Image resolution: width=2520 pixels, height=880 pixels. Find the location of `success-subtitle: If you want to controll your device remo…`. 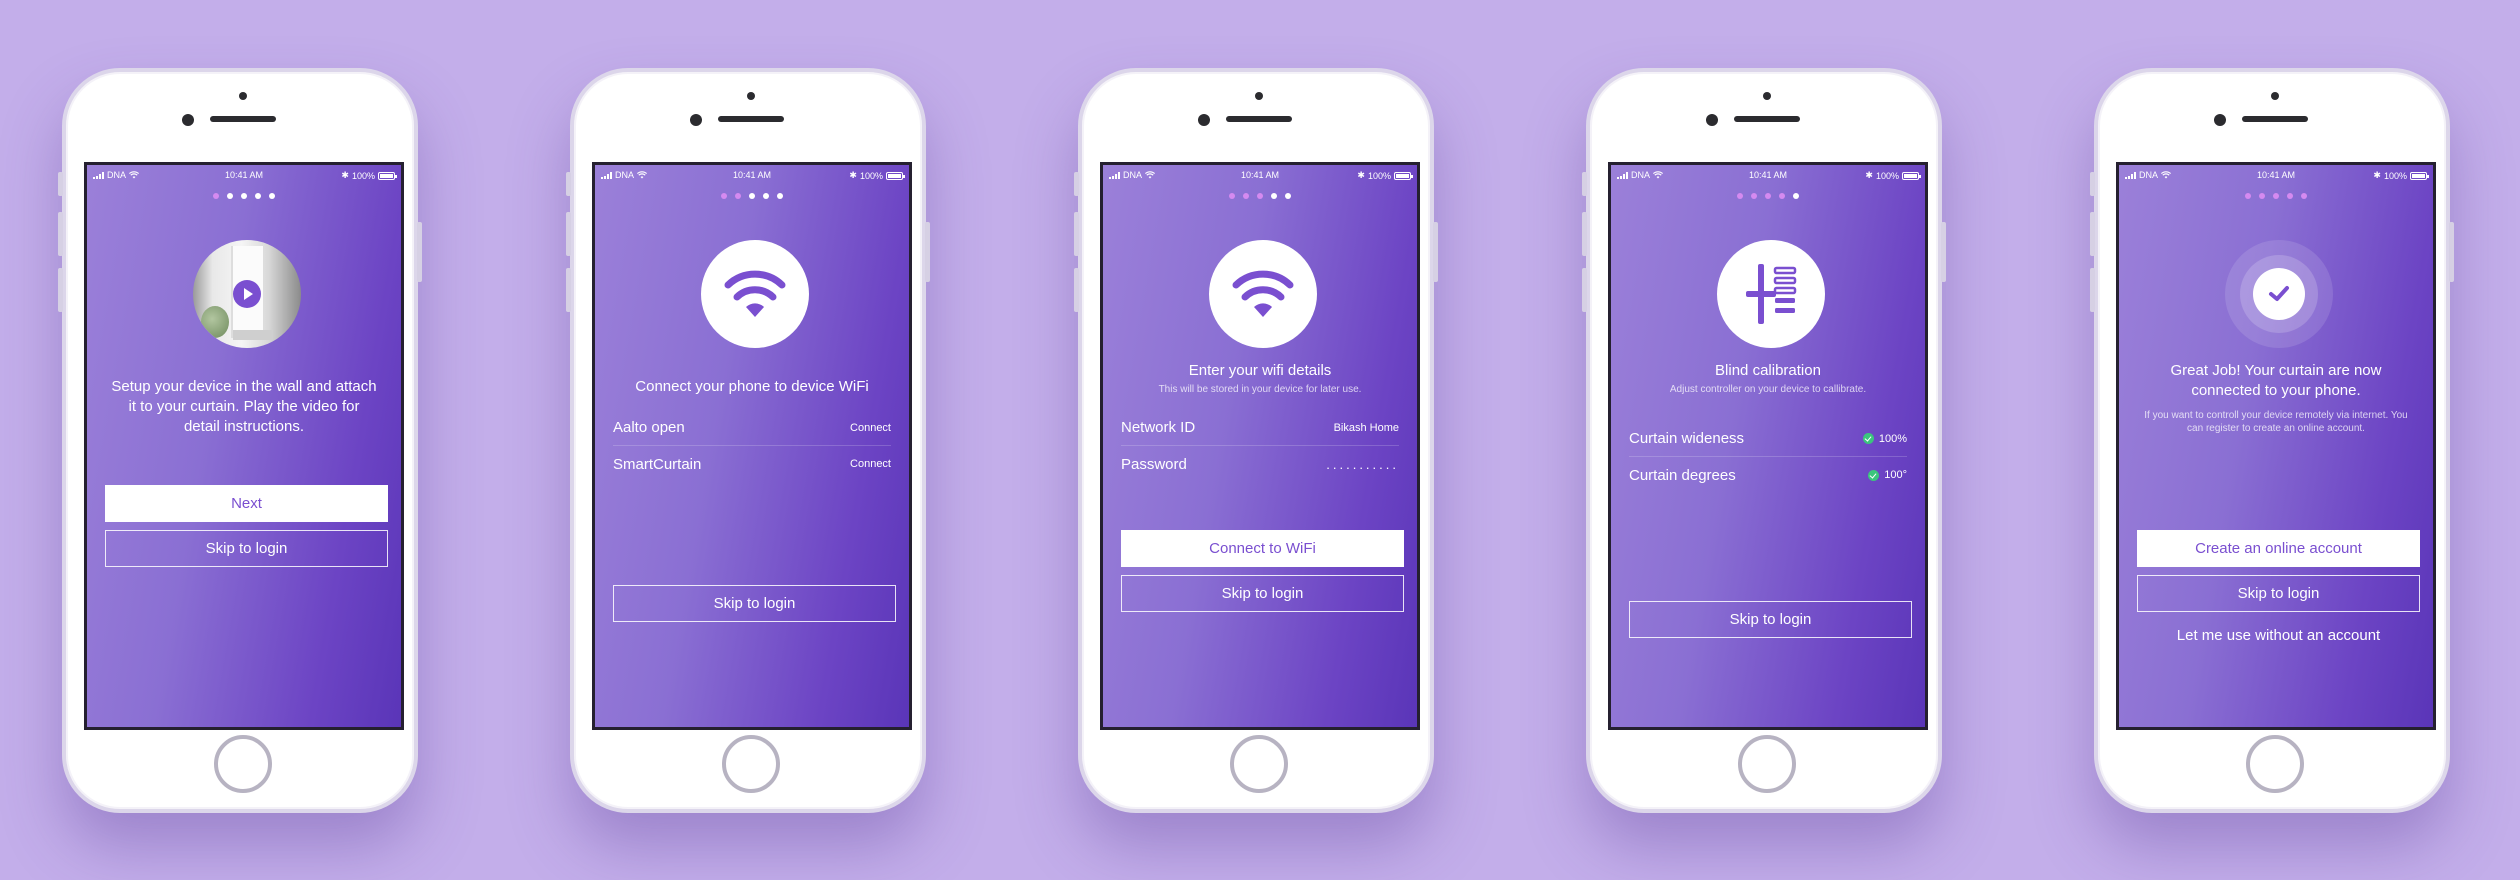

success-subtitle: If you want to controll your device remo… is located at coordinates (2276, 422).